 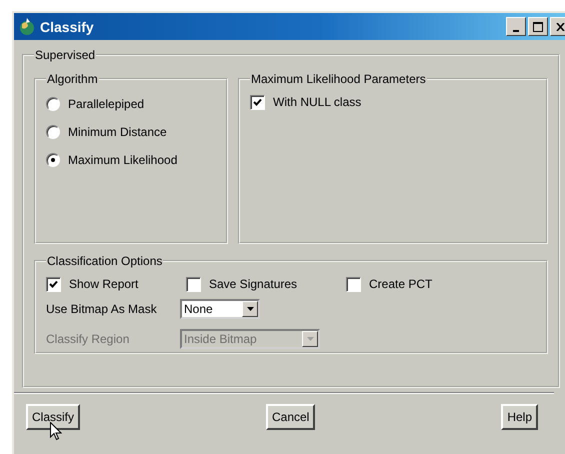 What do you see at coordinates (105, 261) in the screenshot?
I see `group-title: Classification Options` at bounding box center [105, 261].